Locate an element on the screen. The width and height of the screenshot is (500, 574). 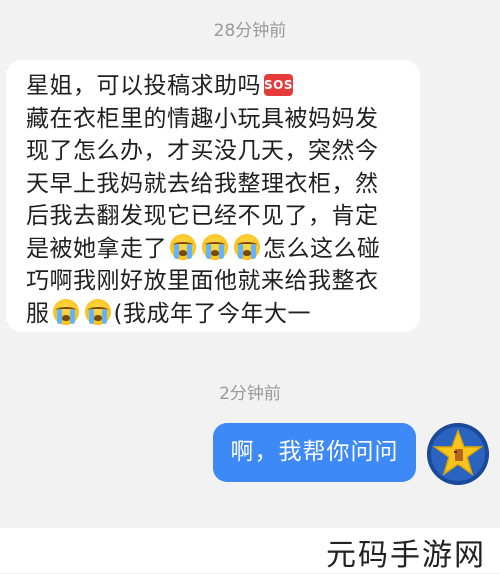
message-line: 现了怎么办，才买没几天，突然今 is located at coordinates (202, 151).